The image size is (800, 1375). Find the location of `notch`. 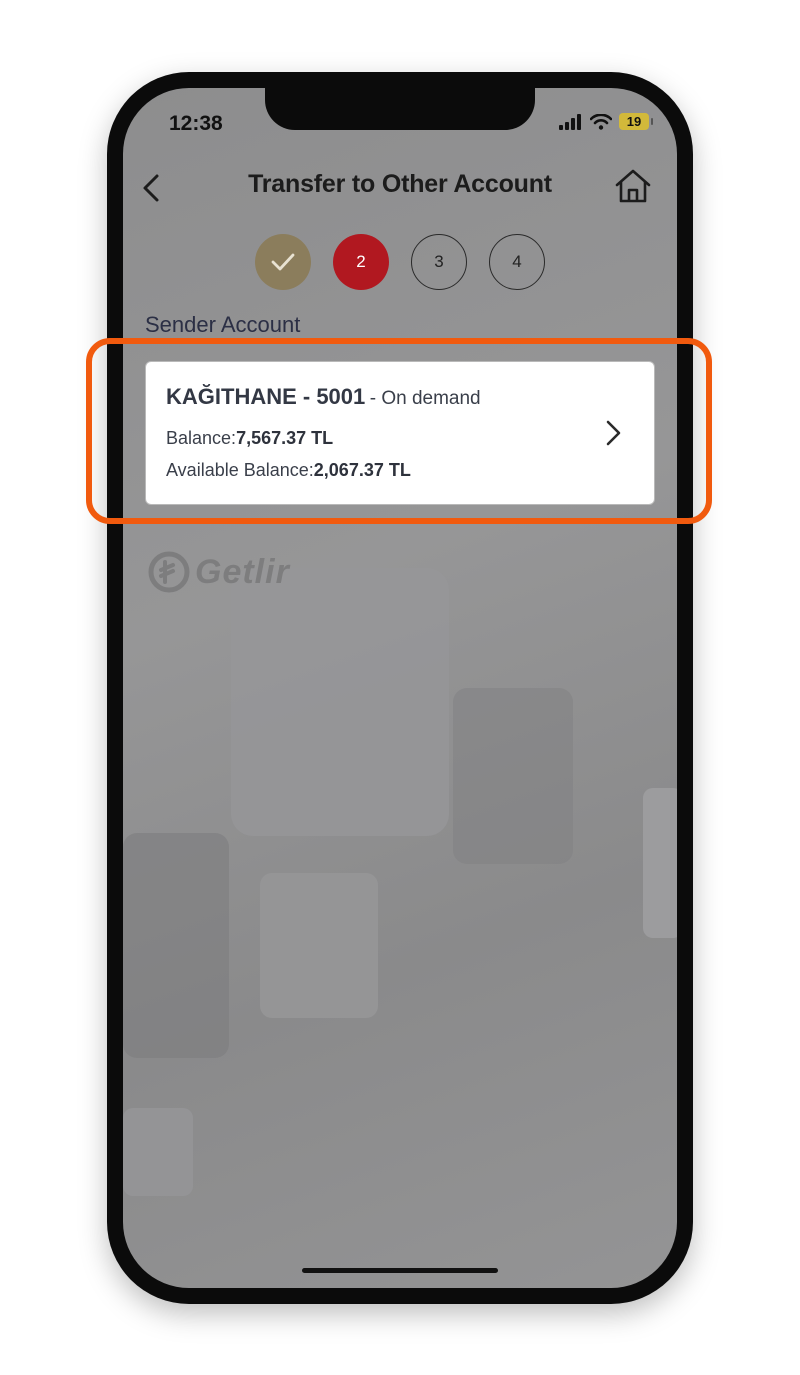

notch is located at coordinates (400, 109).